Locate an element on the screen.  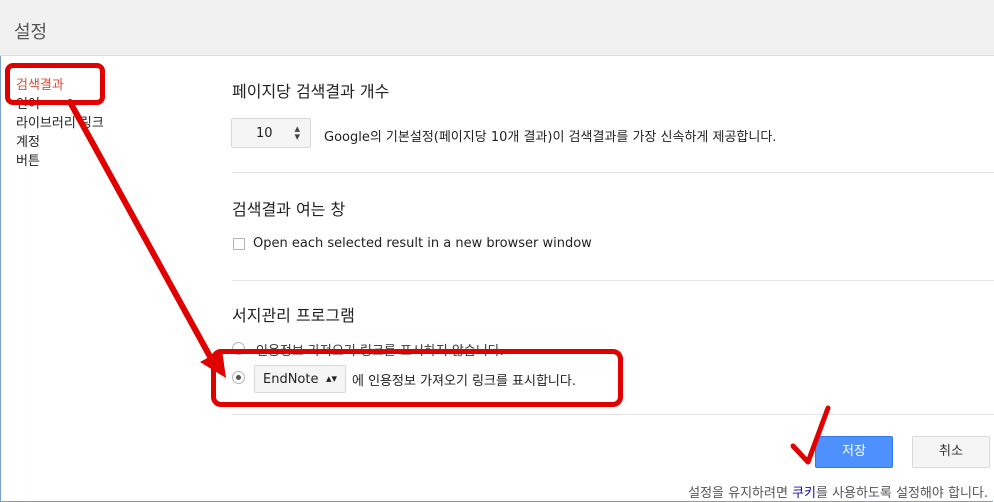
sidebar-item-library-links: 라이브러리 링크 is located at coordinates (91, 123).